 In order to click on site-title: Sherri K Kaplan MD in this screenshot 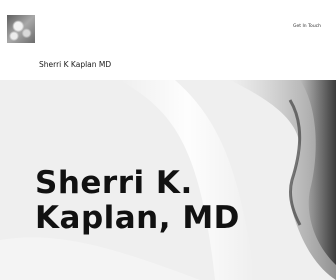, I will do `click(89, 64)`.